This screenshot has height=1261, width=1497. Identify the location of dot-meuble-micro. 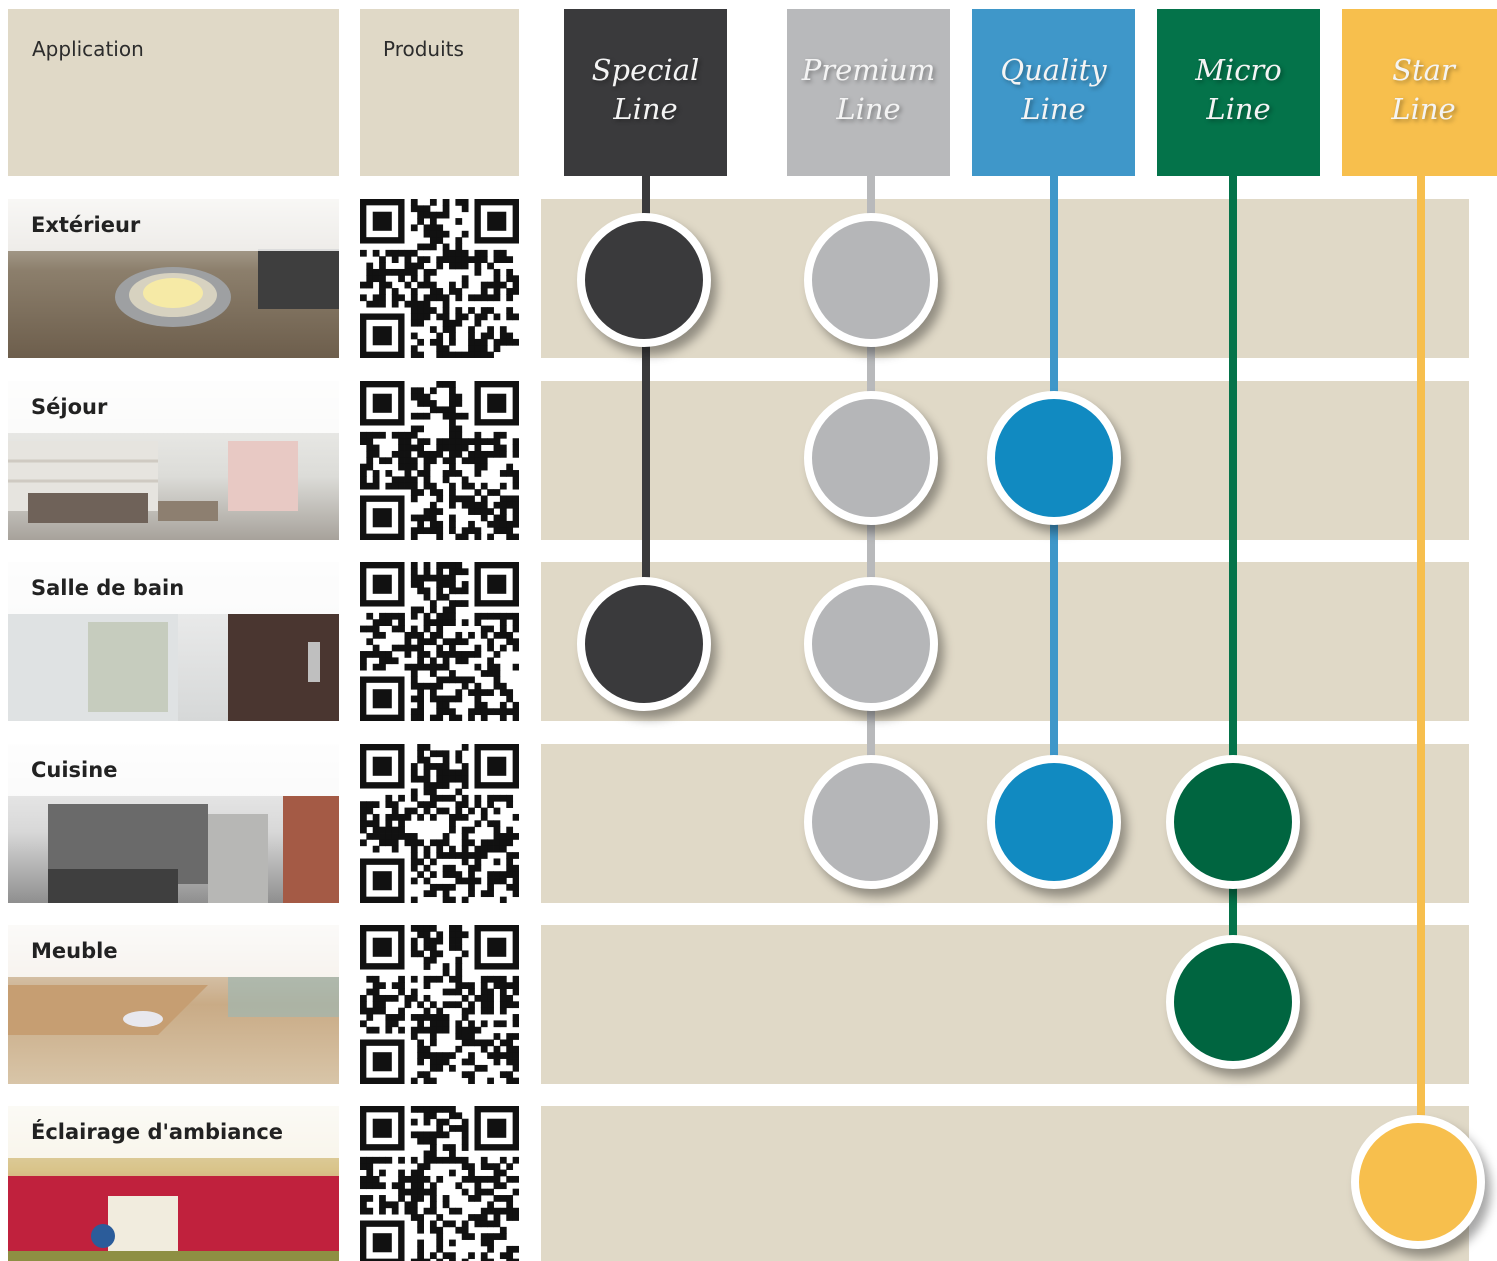
(1233, 1002).